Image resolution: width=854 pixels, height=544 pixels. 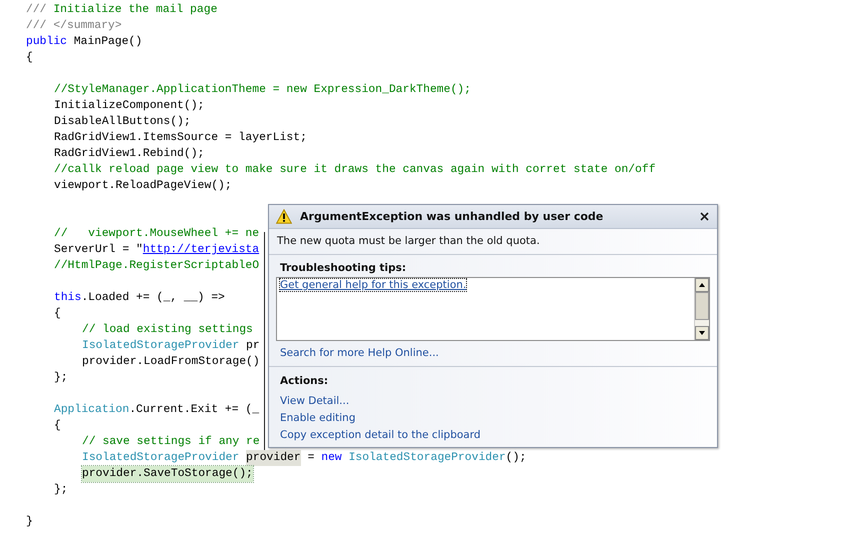 What do you see at coordinates (107, 42) in the screenshot?
I see `code-text: MainPage()` at bounding box center [107, 42].